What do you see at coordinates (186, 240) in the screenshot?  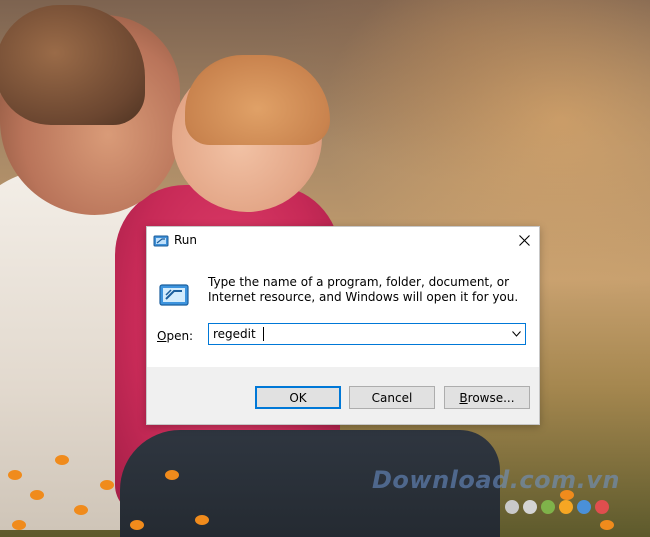 I see `dialog-title: Run` at bounding box center [186, 240].